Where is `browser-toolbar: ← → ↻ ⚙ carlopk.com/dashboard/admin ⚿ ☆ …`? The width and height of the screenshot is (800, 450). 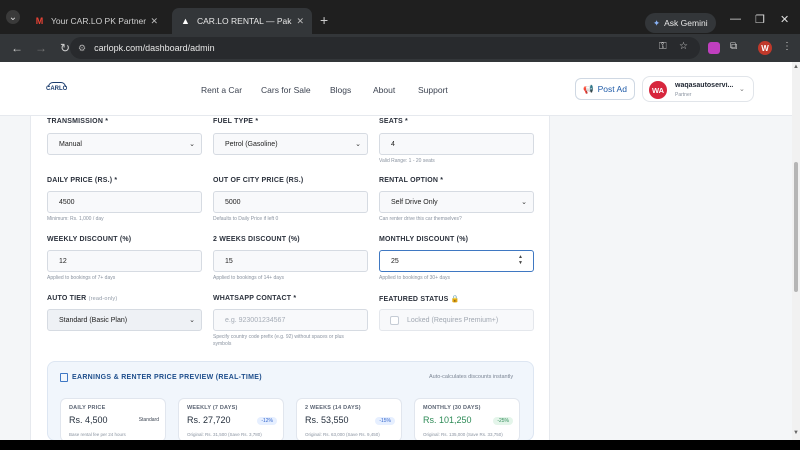 browser-toolbar: ← → ↻ ⚙ carlopk.com/dashboard/admin ⚿ ☆ … is located at coordinates (400, 48).